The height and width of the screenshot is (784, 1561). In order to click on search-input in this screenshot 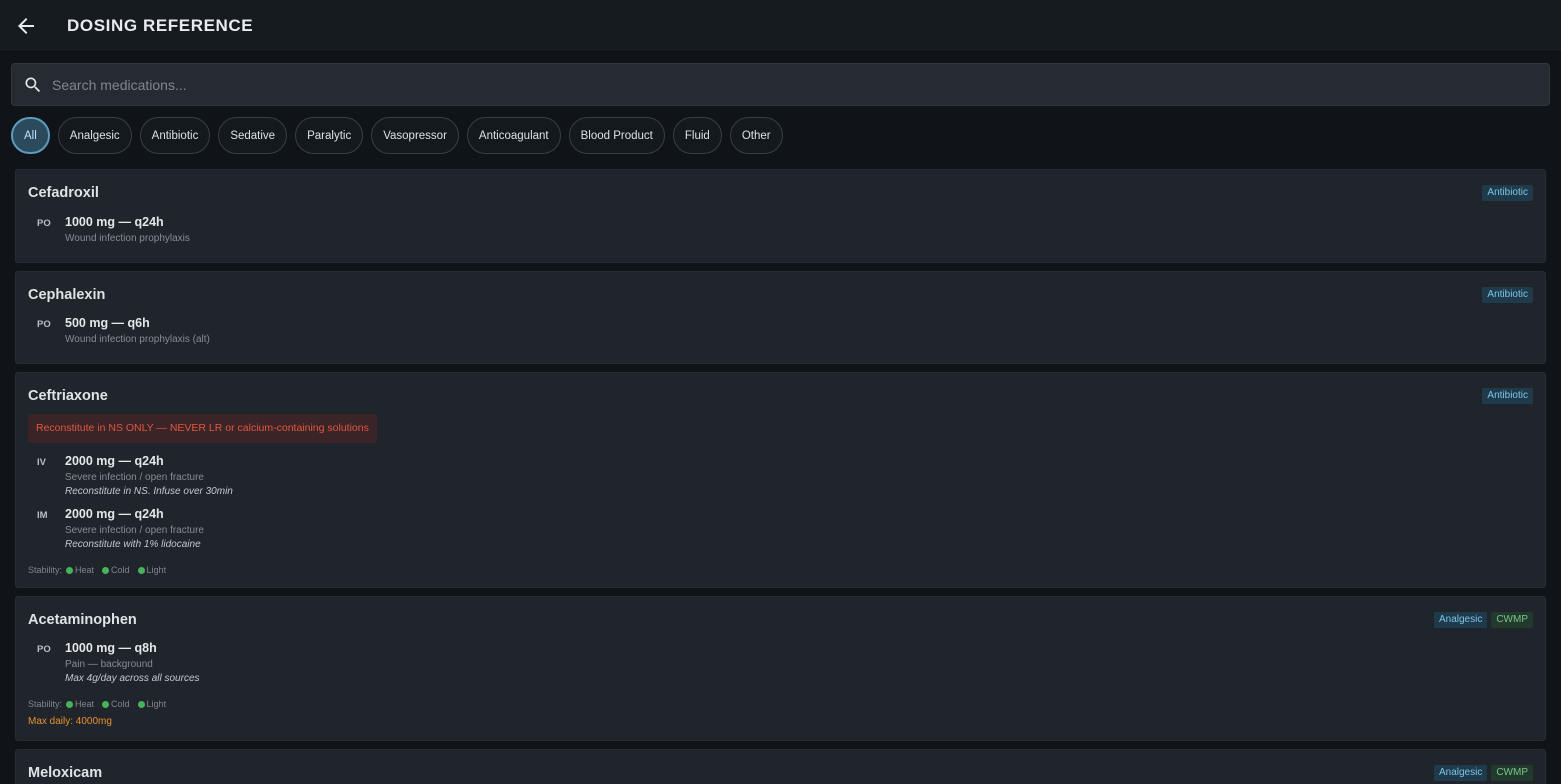, I will do `click(792, 84)`.